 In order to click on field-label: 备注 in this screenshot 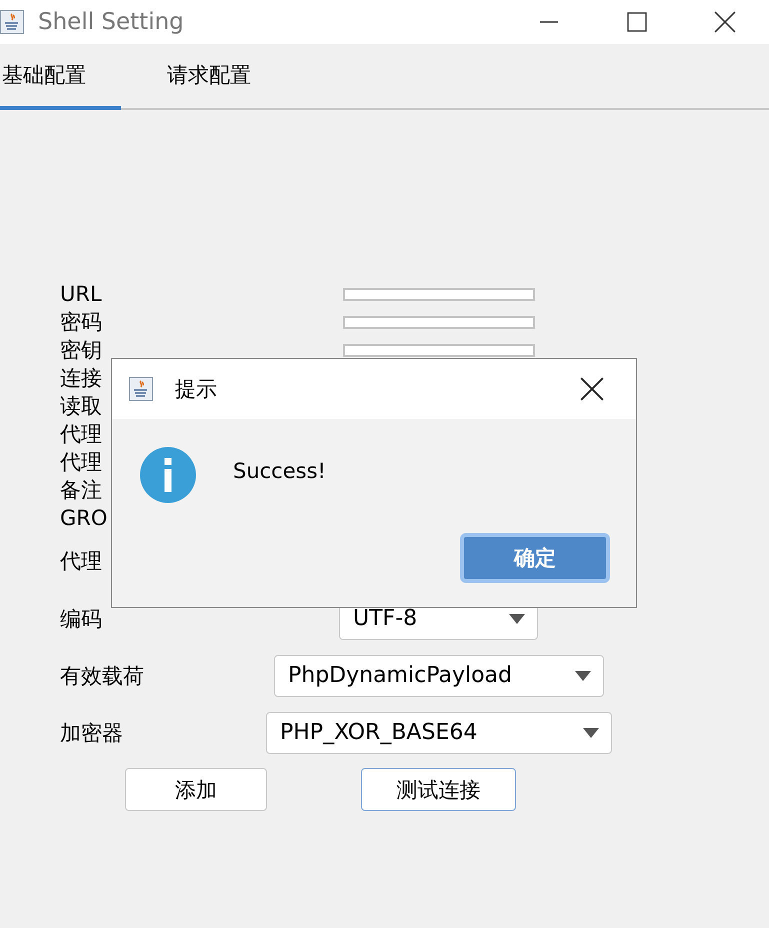, I will do `click(81, 490)`.